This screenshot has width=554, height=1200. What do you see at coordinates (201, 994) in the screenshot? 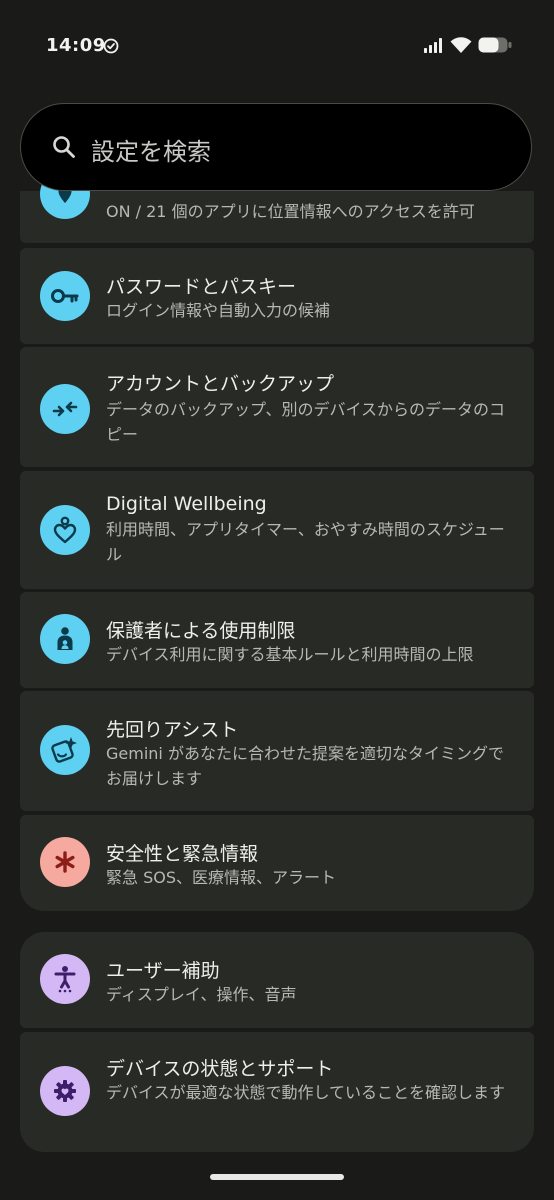
I see `settings-item-subtitle: ディスプレイ、操作、音声` at bounding box center [201, 994].